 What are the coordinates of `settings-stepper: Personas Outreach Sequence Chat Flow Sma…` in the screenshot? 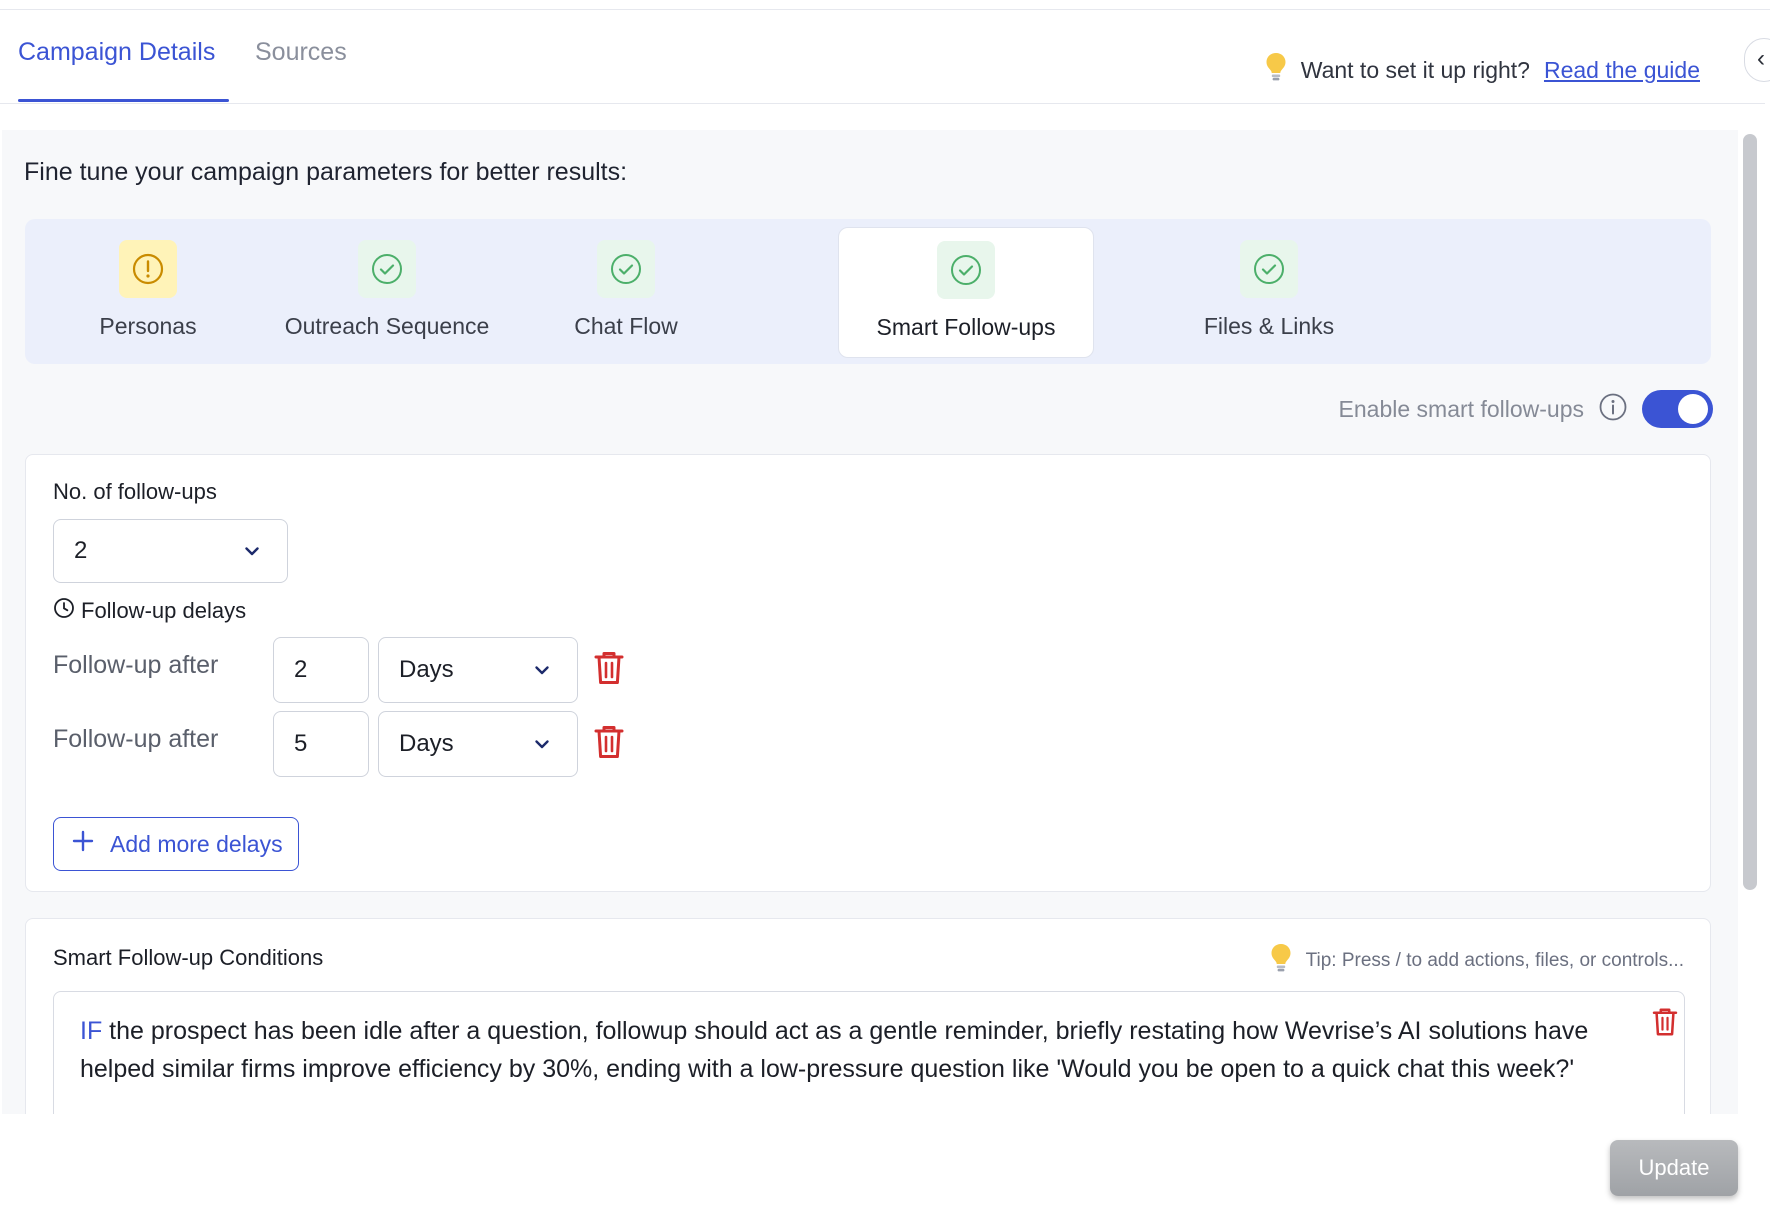 It's located at (868, 291).